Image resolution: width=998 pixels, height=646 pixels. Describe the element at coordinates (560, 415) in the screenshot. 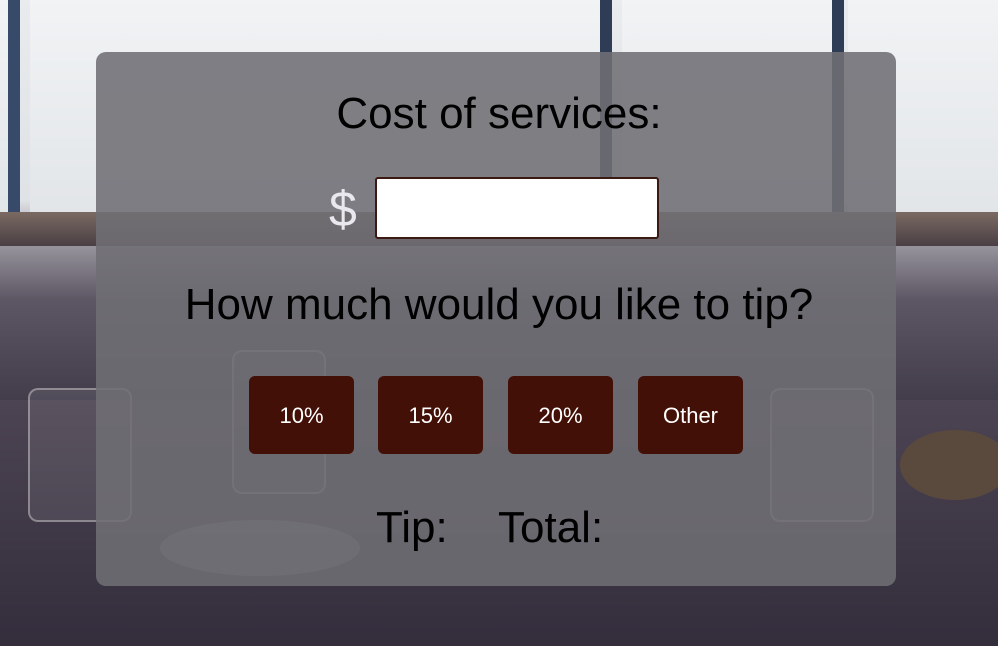

I see `tip-20-button: 20%` at that location.